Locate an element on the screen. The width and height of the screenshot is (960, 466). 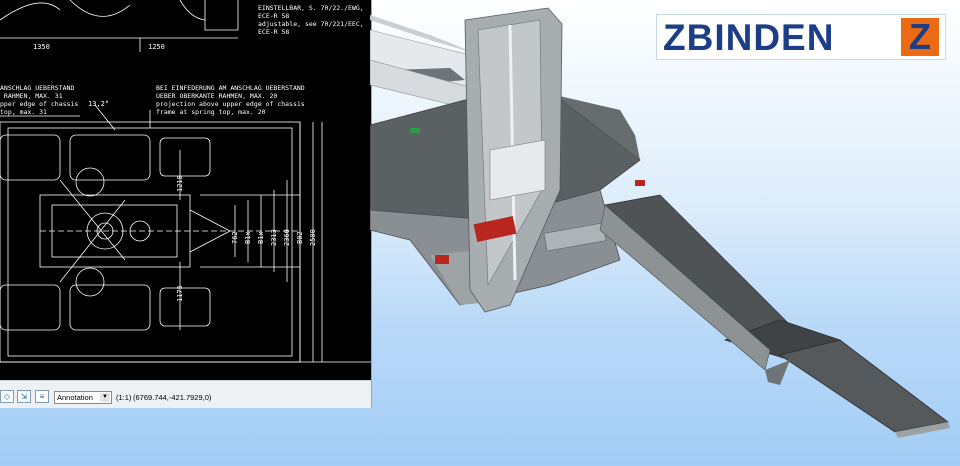
dimension-b02: B02 is located at coordinates (300, 237).